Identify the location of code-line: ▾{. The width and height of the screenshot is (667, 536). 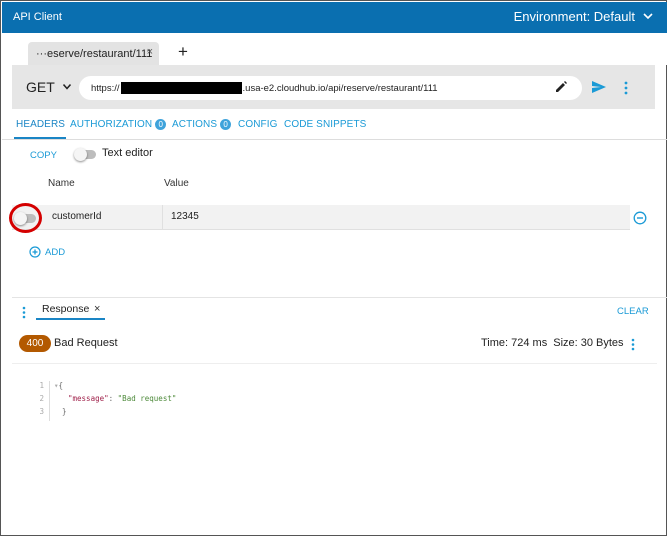
(58, 385).